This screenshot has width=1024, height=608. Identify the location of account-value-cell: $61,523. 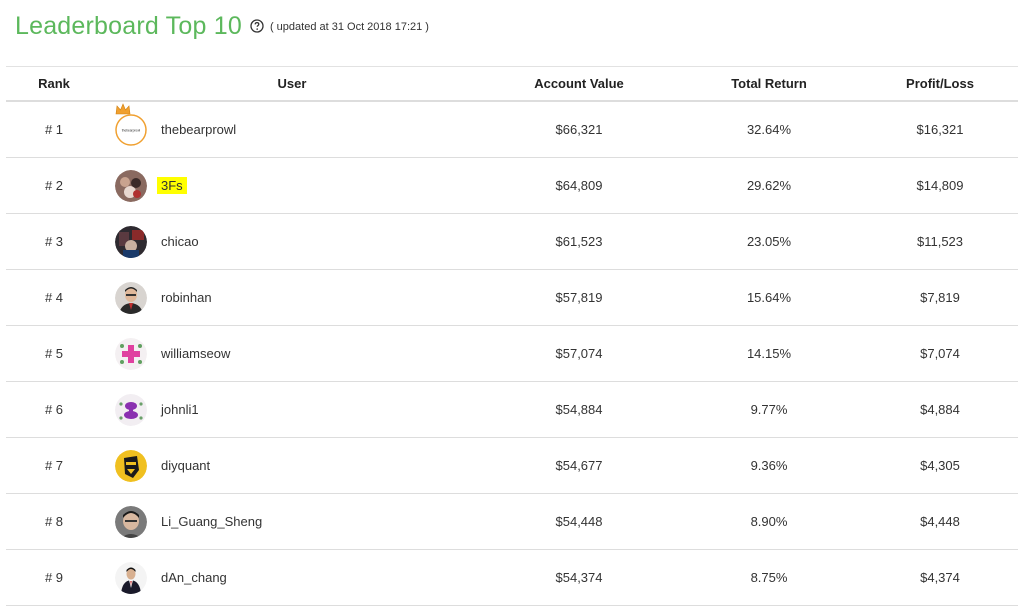
(579, 241).